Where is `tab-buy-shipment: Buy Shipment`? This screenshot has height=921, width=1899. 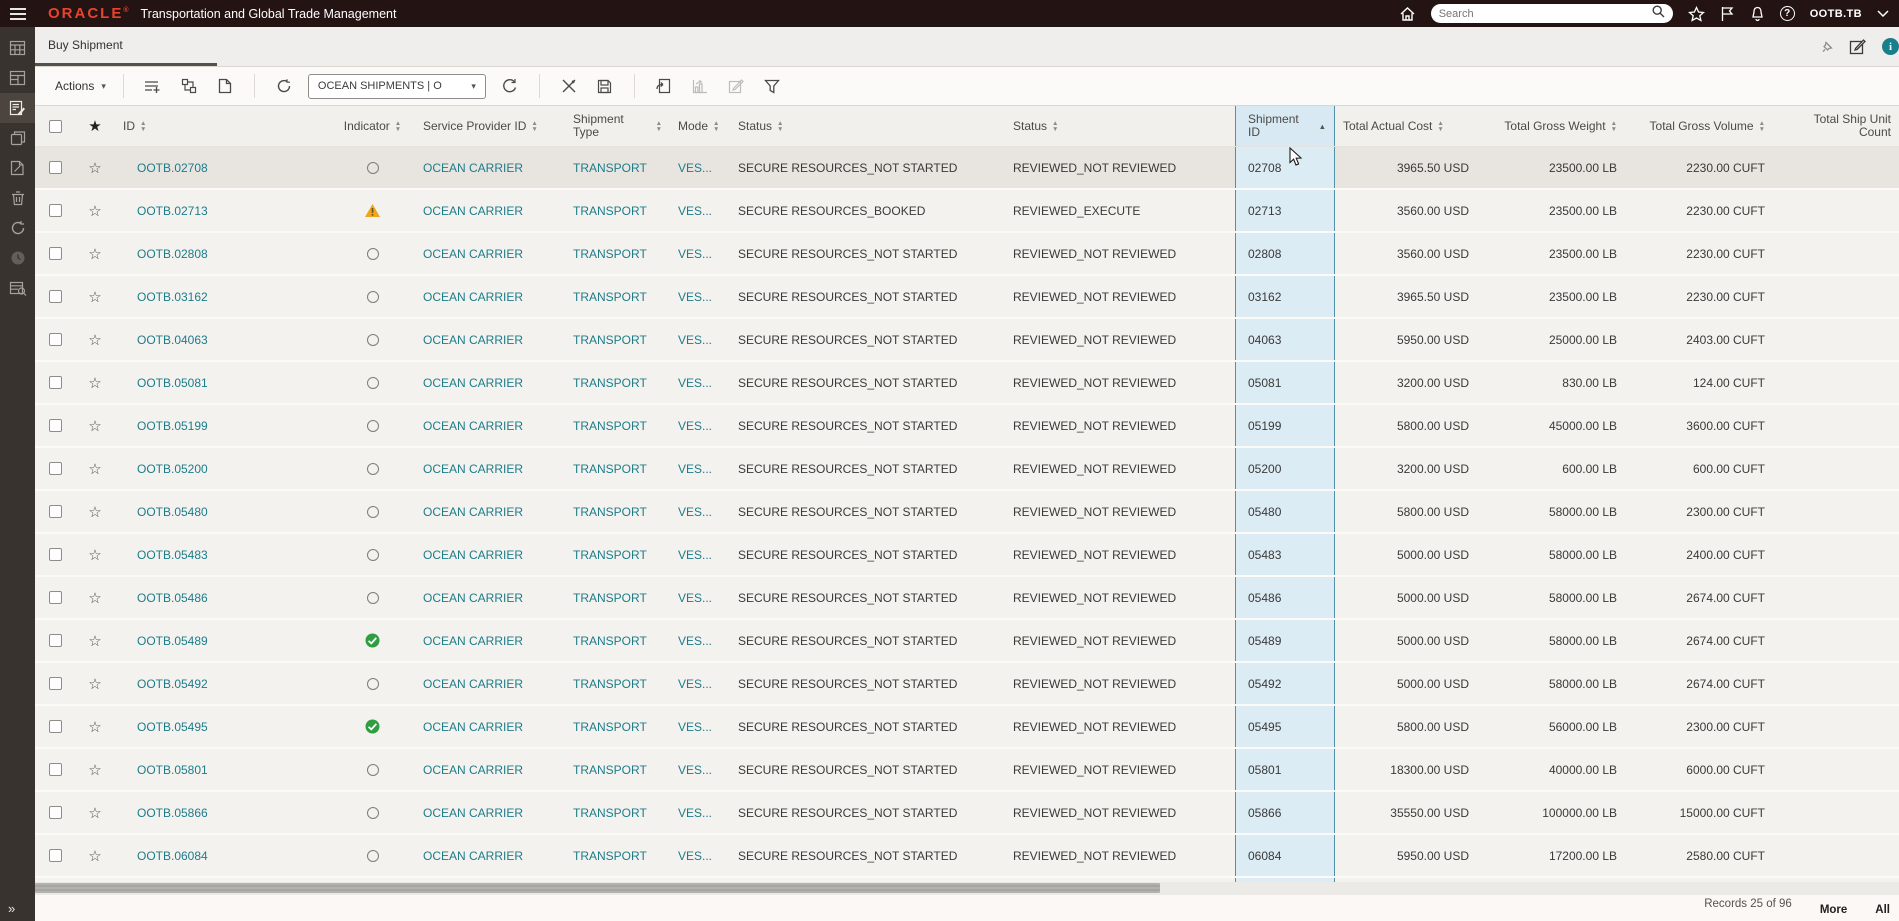
tab-buy-shipment: Buy Shipment is located at coordinates (126, 46).